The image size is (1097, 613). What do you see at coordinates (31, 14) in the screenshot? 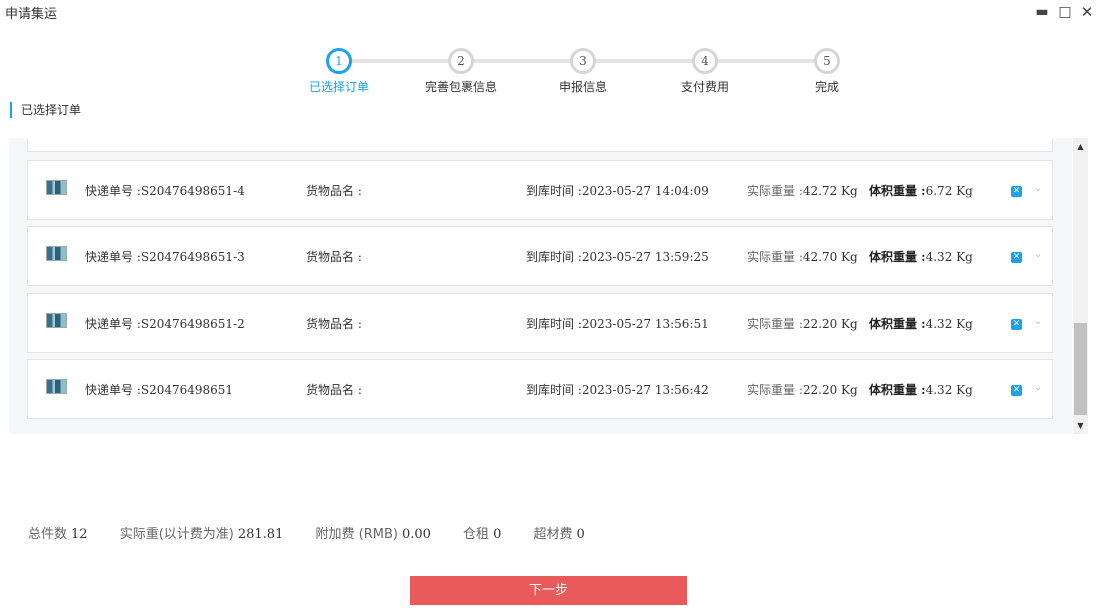
I see `window-title: 申请集运` at bounding box center [31, 14].